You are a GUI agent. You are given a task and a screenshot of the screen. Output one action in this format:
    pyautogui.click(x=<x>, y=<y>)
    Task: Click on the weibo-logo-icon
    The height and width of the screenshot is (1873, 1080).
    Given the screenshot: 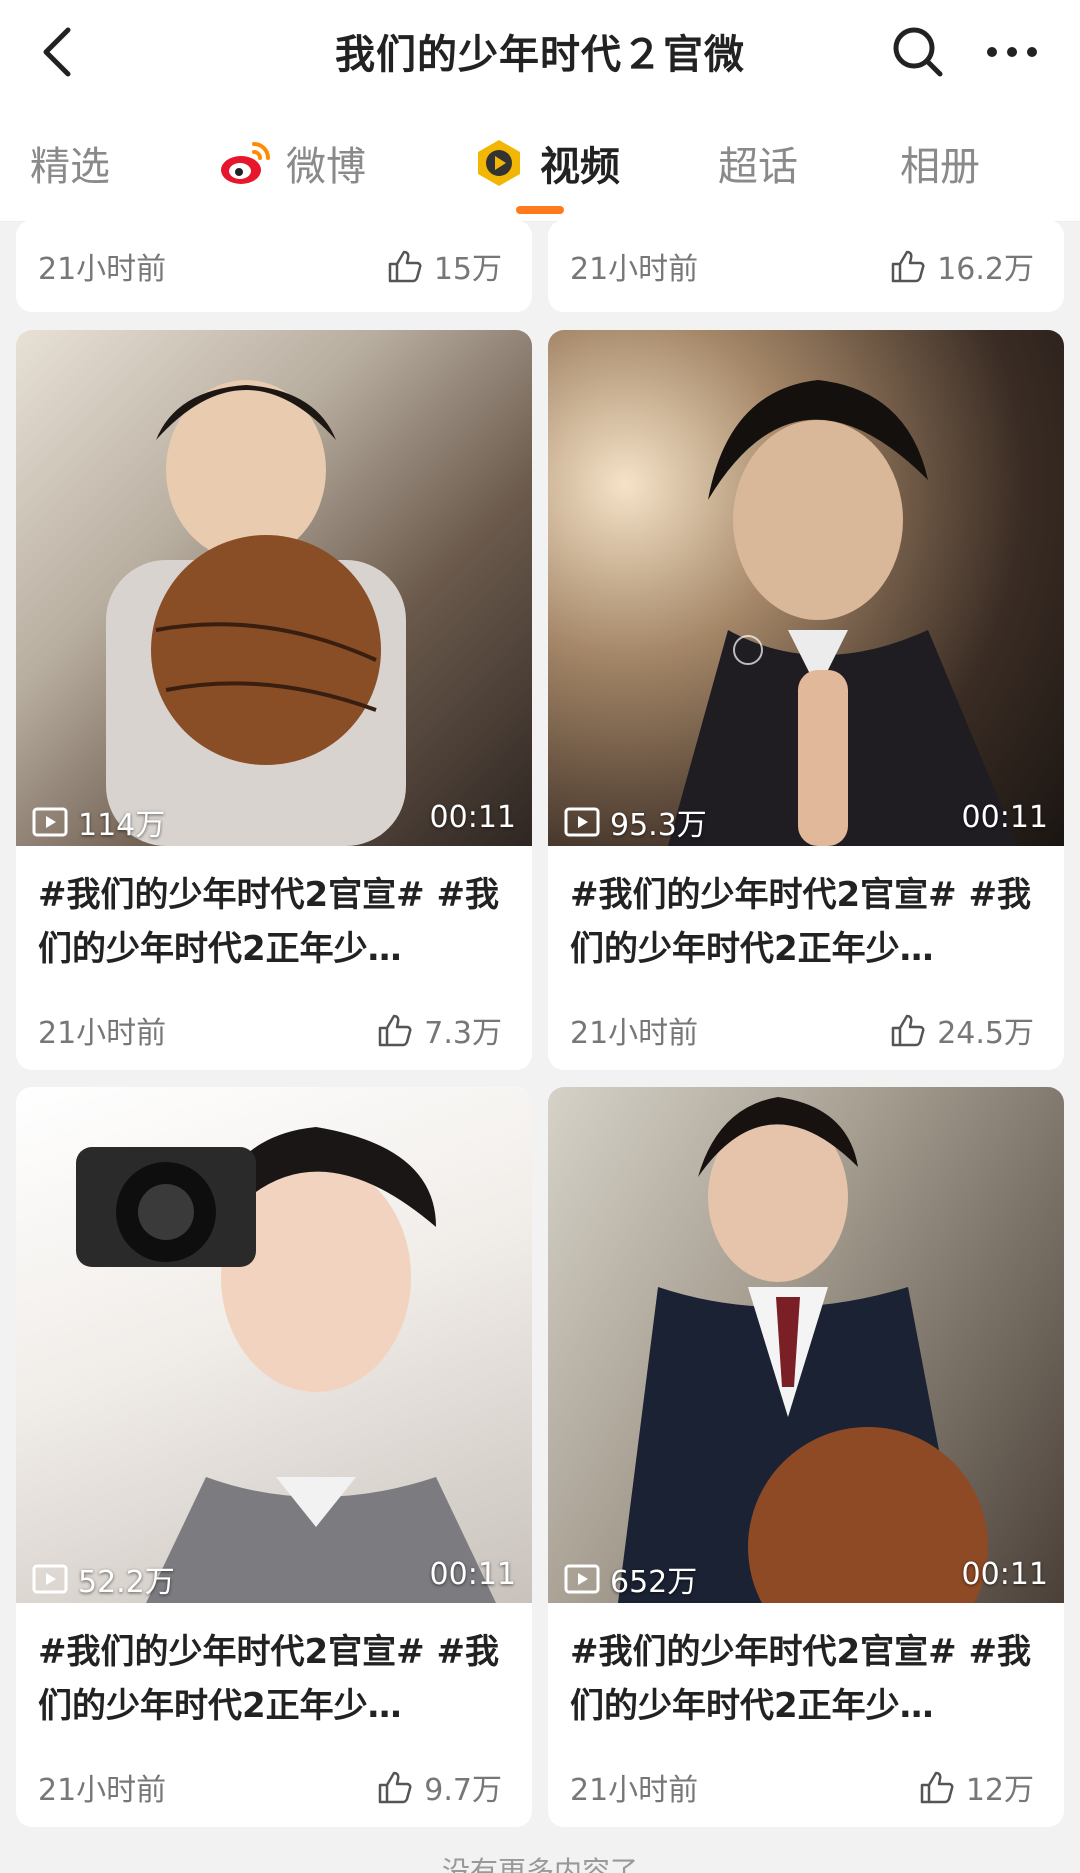 What is the action you would take?
    pyautogui.click(x=245, y=163)
    